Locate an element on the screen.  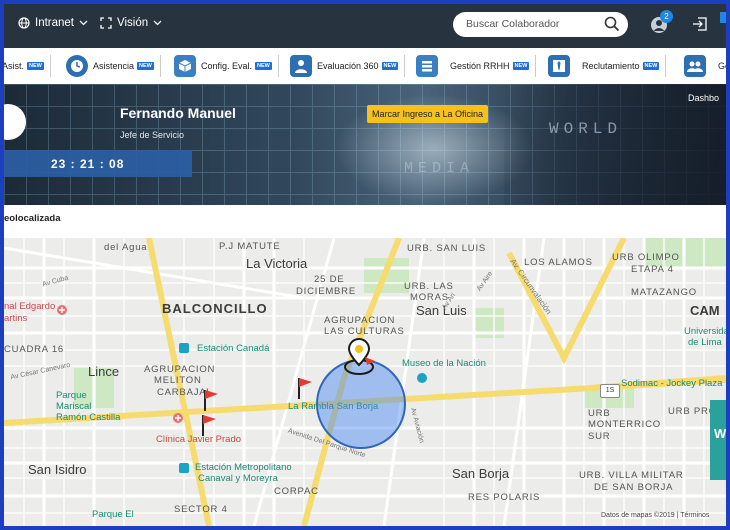
transit-icon is located at coordinates (184, 468).